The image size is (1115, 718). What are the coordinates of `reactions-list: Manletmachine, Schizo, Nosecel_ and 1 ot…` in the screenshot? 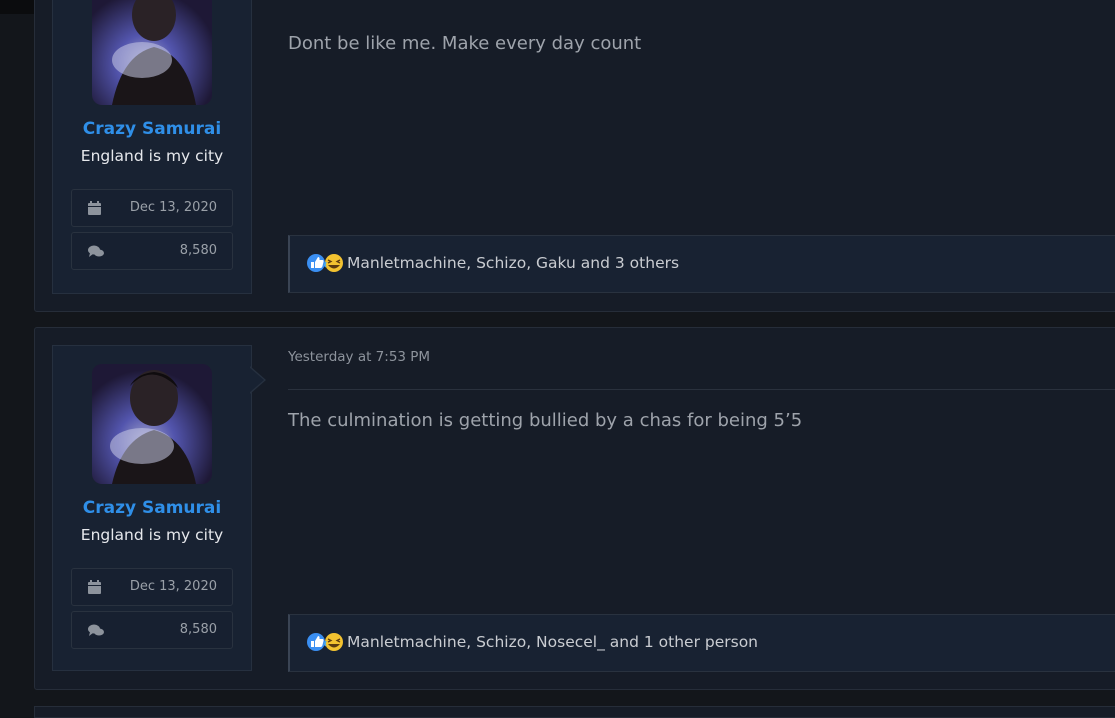 It's located at (552, 642).